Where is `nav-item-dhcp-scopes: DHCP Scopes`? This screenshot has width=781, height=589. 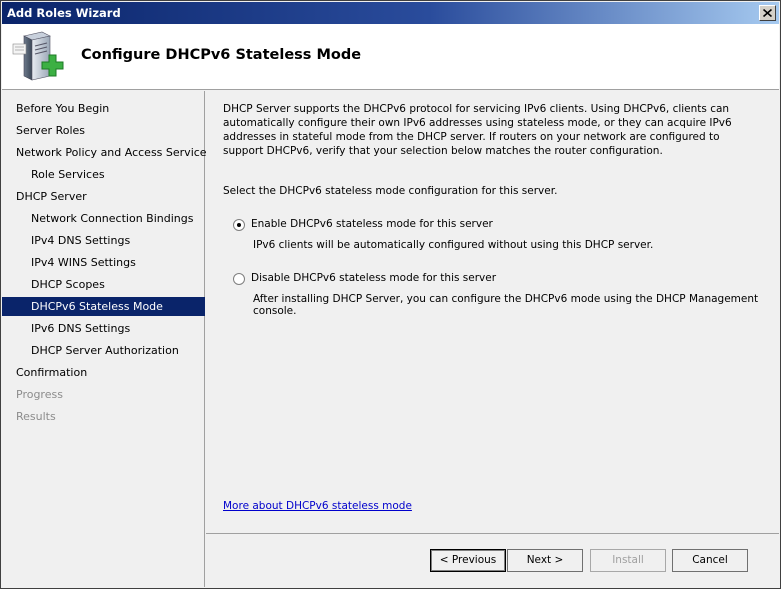
nav-item-dhcp-scopes: DHCP Scopes is located at coordinates (103, 284).